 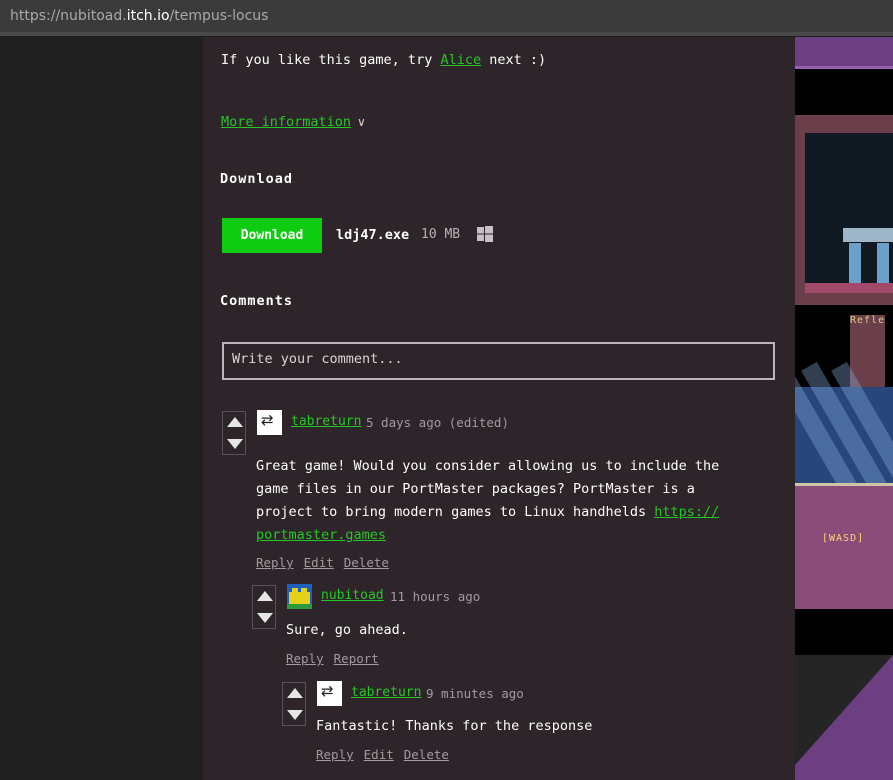 What do you see at coordinates (347, 630) in the screenshot?
I see `comment-body: Sure, go ahead.` at bounding box center [347, 630].